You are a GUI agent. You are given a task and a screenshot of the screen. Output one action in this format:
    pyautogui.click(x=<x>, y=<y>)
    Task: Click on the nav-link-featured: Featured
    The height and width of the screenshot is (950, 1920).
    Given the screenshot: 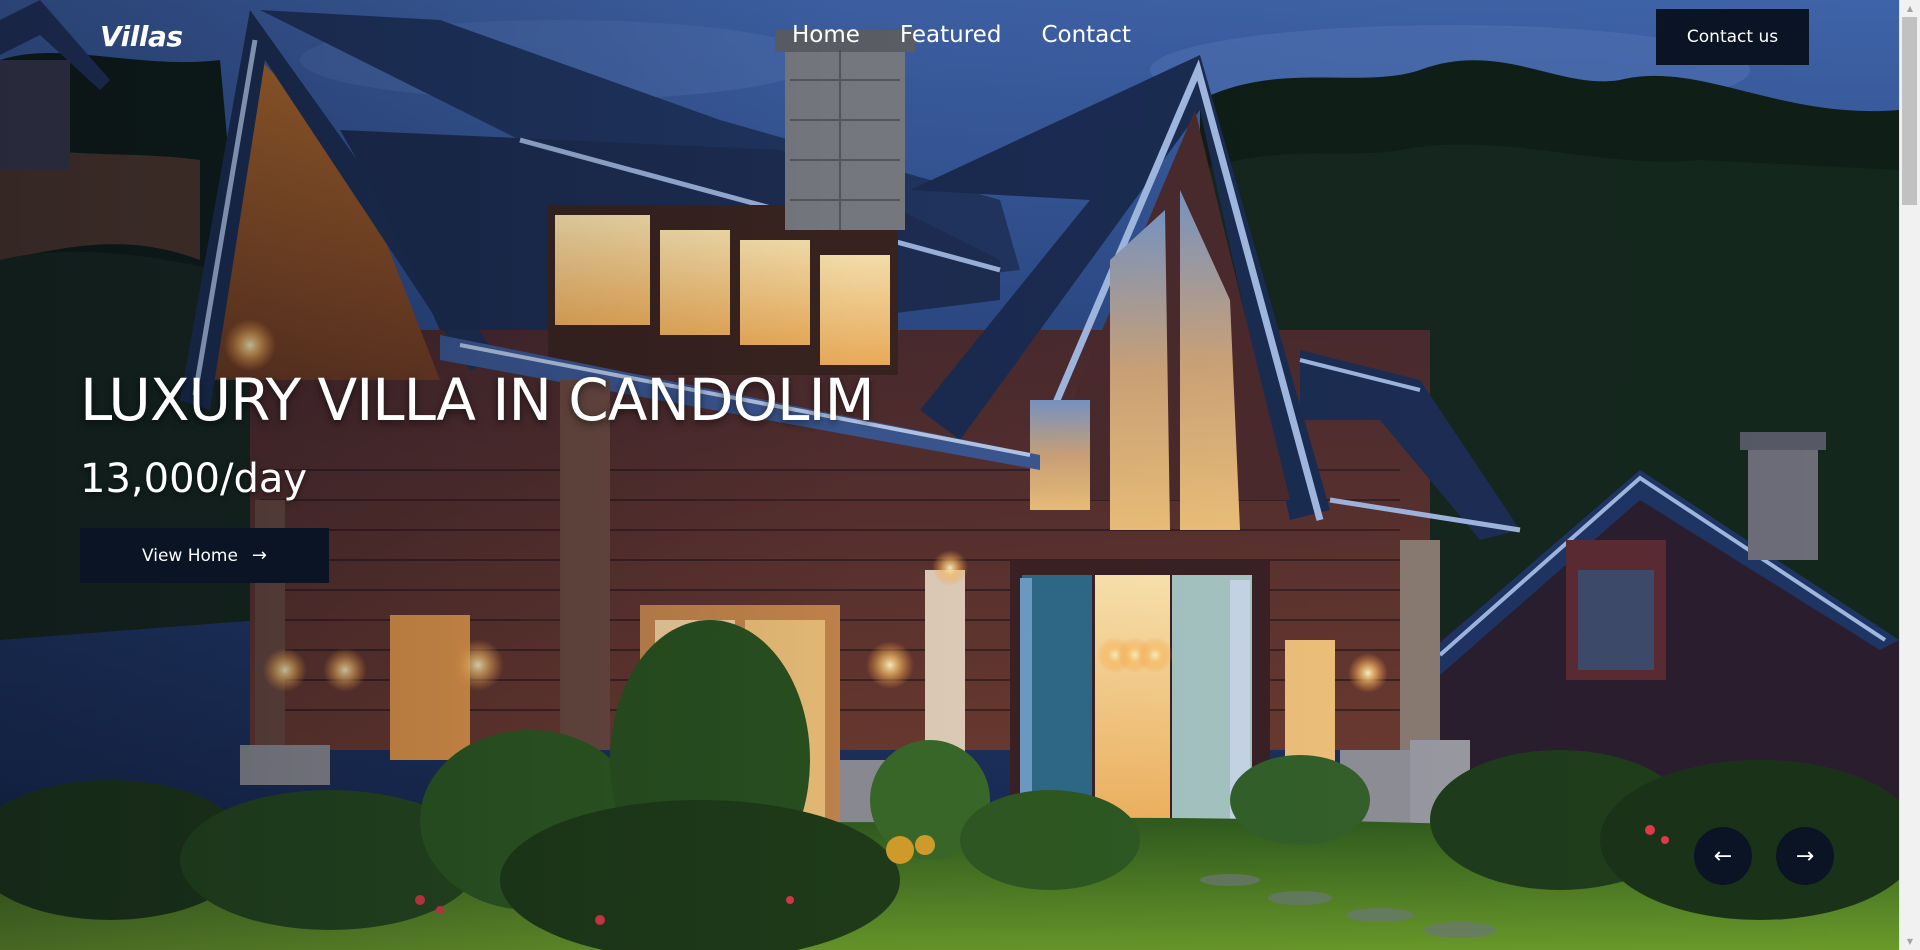 What is the action you would take?
    pyautogui.click(x=951, y=35)
    